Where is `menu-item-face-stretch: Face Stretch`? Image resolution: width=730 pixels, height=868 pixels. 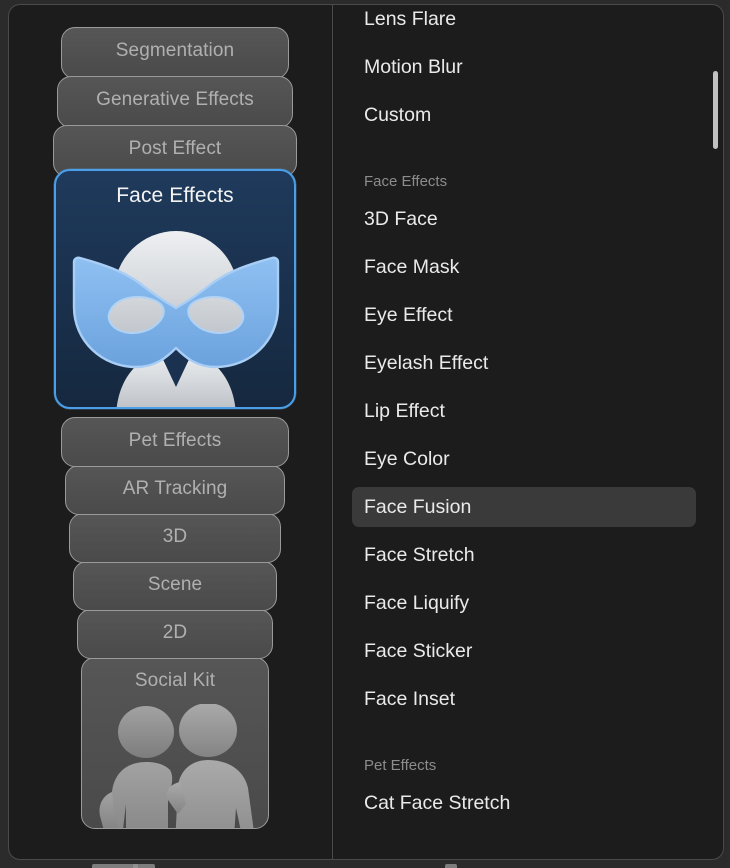 menu-item-face-stretch: Face Stretch is located at coordinates (524, 555).